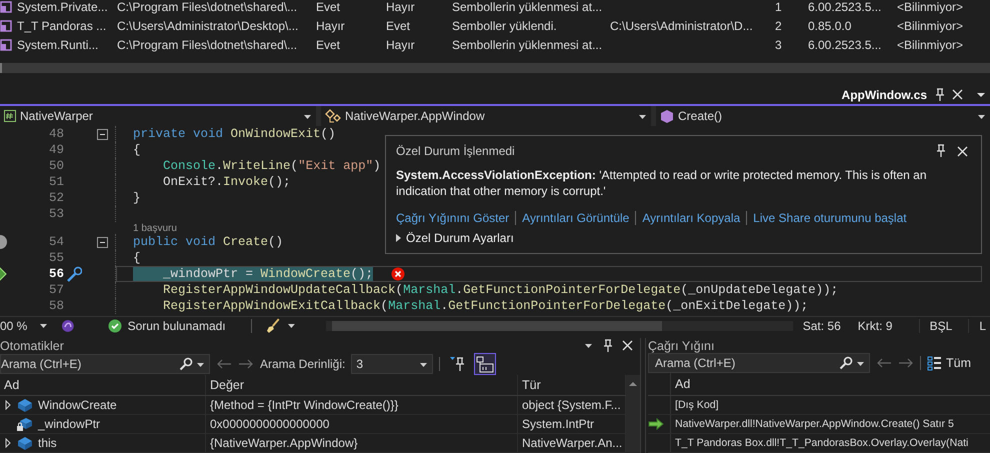  What do you see at coordinates (691, 218) in the screenshot?
I see `link: Ayrıntıları Kopyala` at bounding box center [691, 218].